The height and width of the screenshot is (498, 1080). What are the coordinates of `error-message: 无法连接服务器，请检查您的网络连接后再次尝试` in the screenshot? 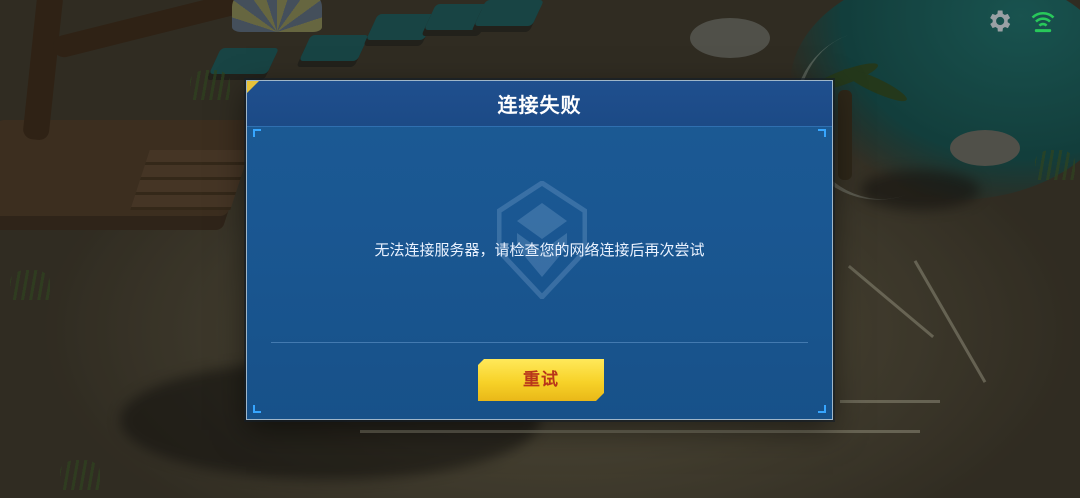 It's located at (539, 250).